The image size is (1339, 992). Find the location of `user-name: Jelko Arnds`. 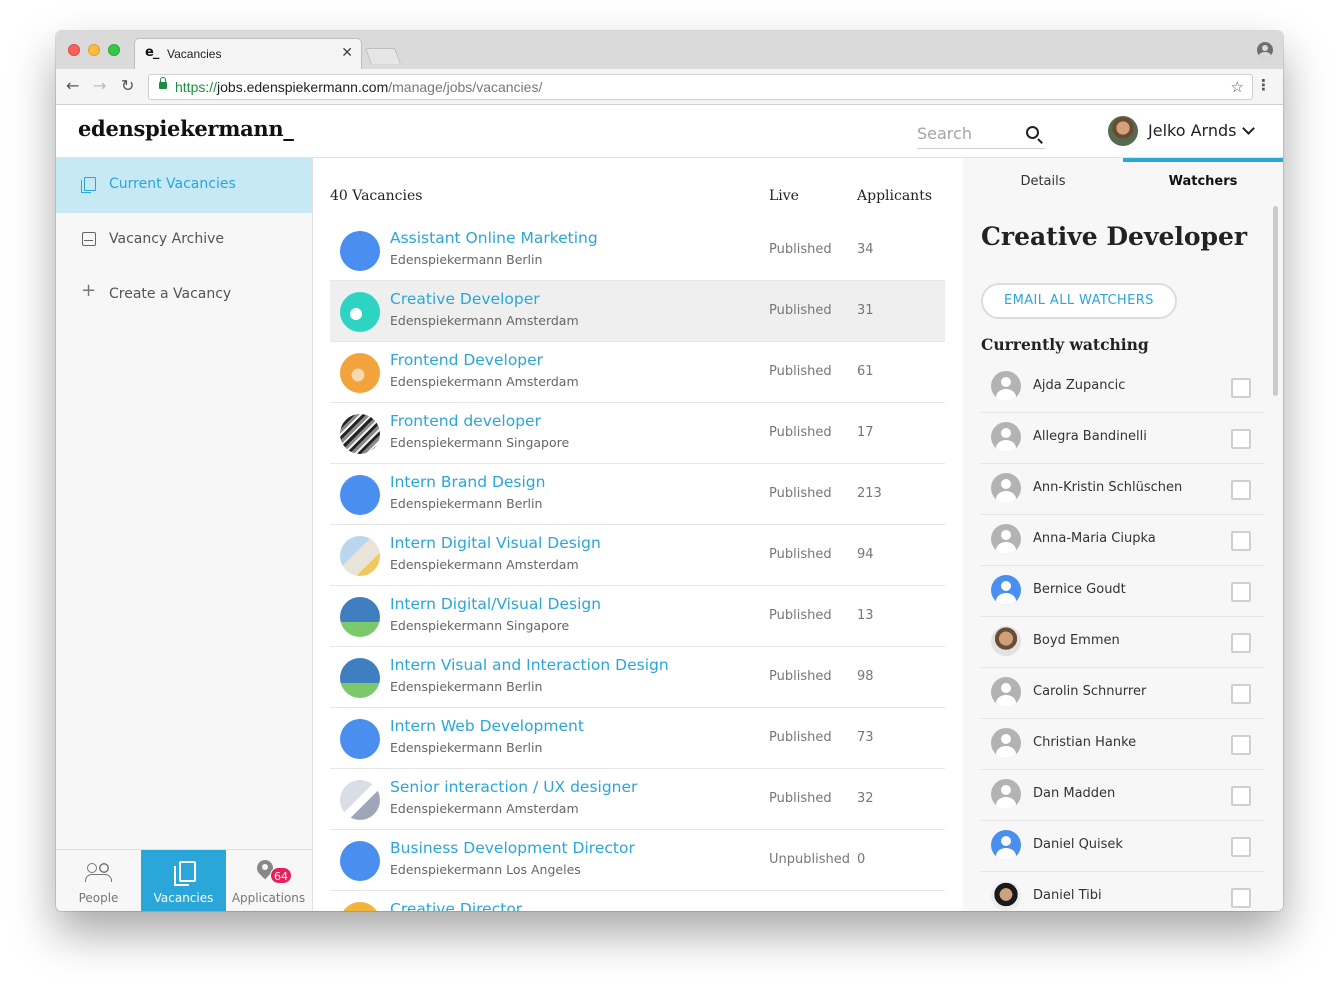

user-name: Jelko Arnds is located at coordinates (1192, 130).